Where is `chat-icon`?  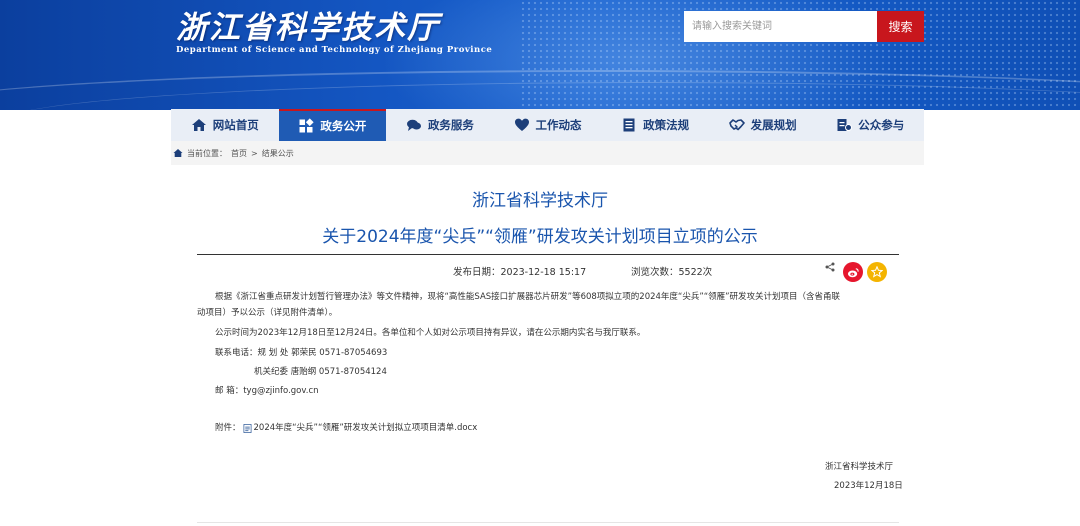
chat-icon is located at coordinates (413, 125).